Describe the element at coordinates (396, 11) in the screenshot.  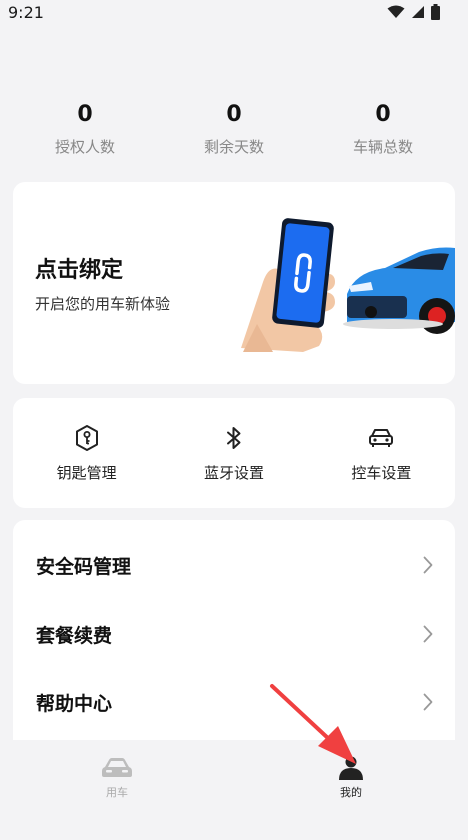
I see `wifi-icon` at that location.